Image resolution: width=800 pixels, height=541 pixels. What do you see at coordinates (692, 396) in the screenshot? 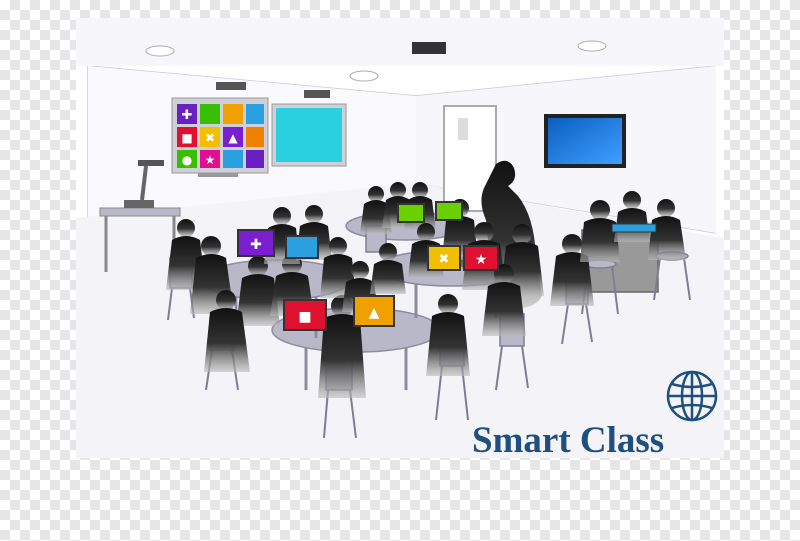
I see `globe-icon` at bounding box center [692, 396].